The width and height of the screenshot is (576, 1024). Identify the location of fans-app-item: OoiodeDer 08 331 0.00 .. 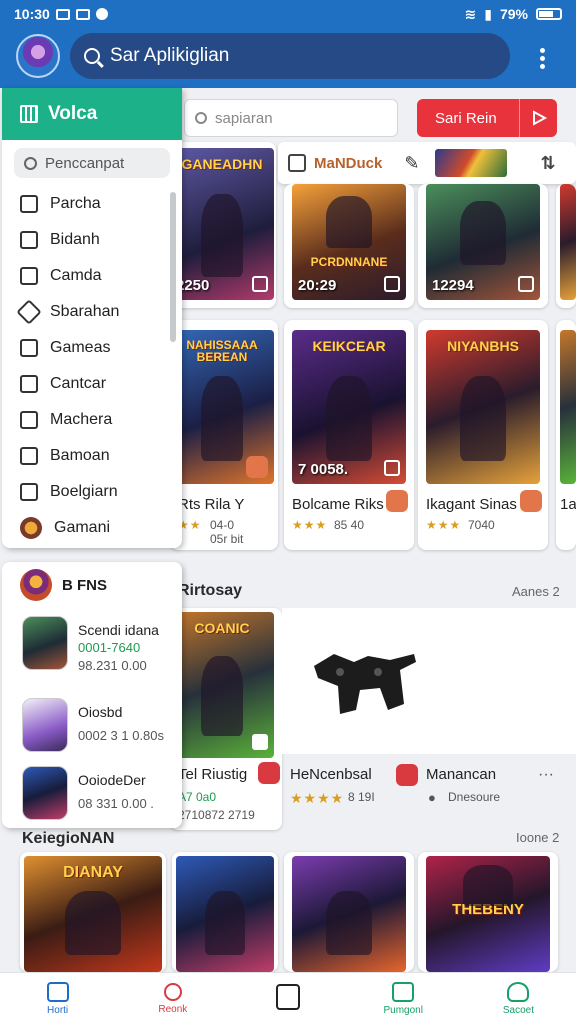
(97, 797).